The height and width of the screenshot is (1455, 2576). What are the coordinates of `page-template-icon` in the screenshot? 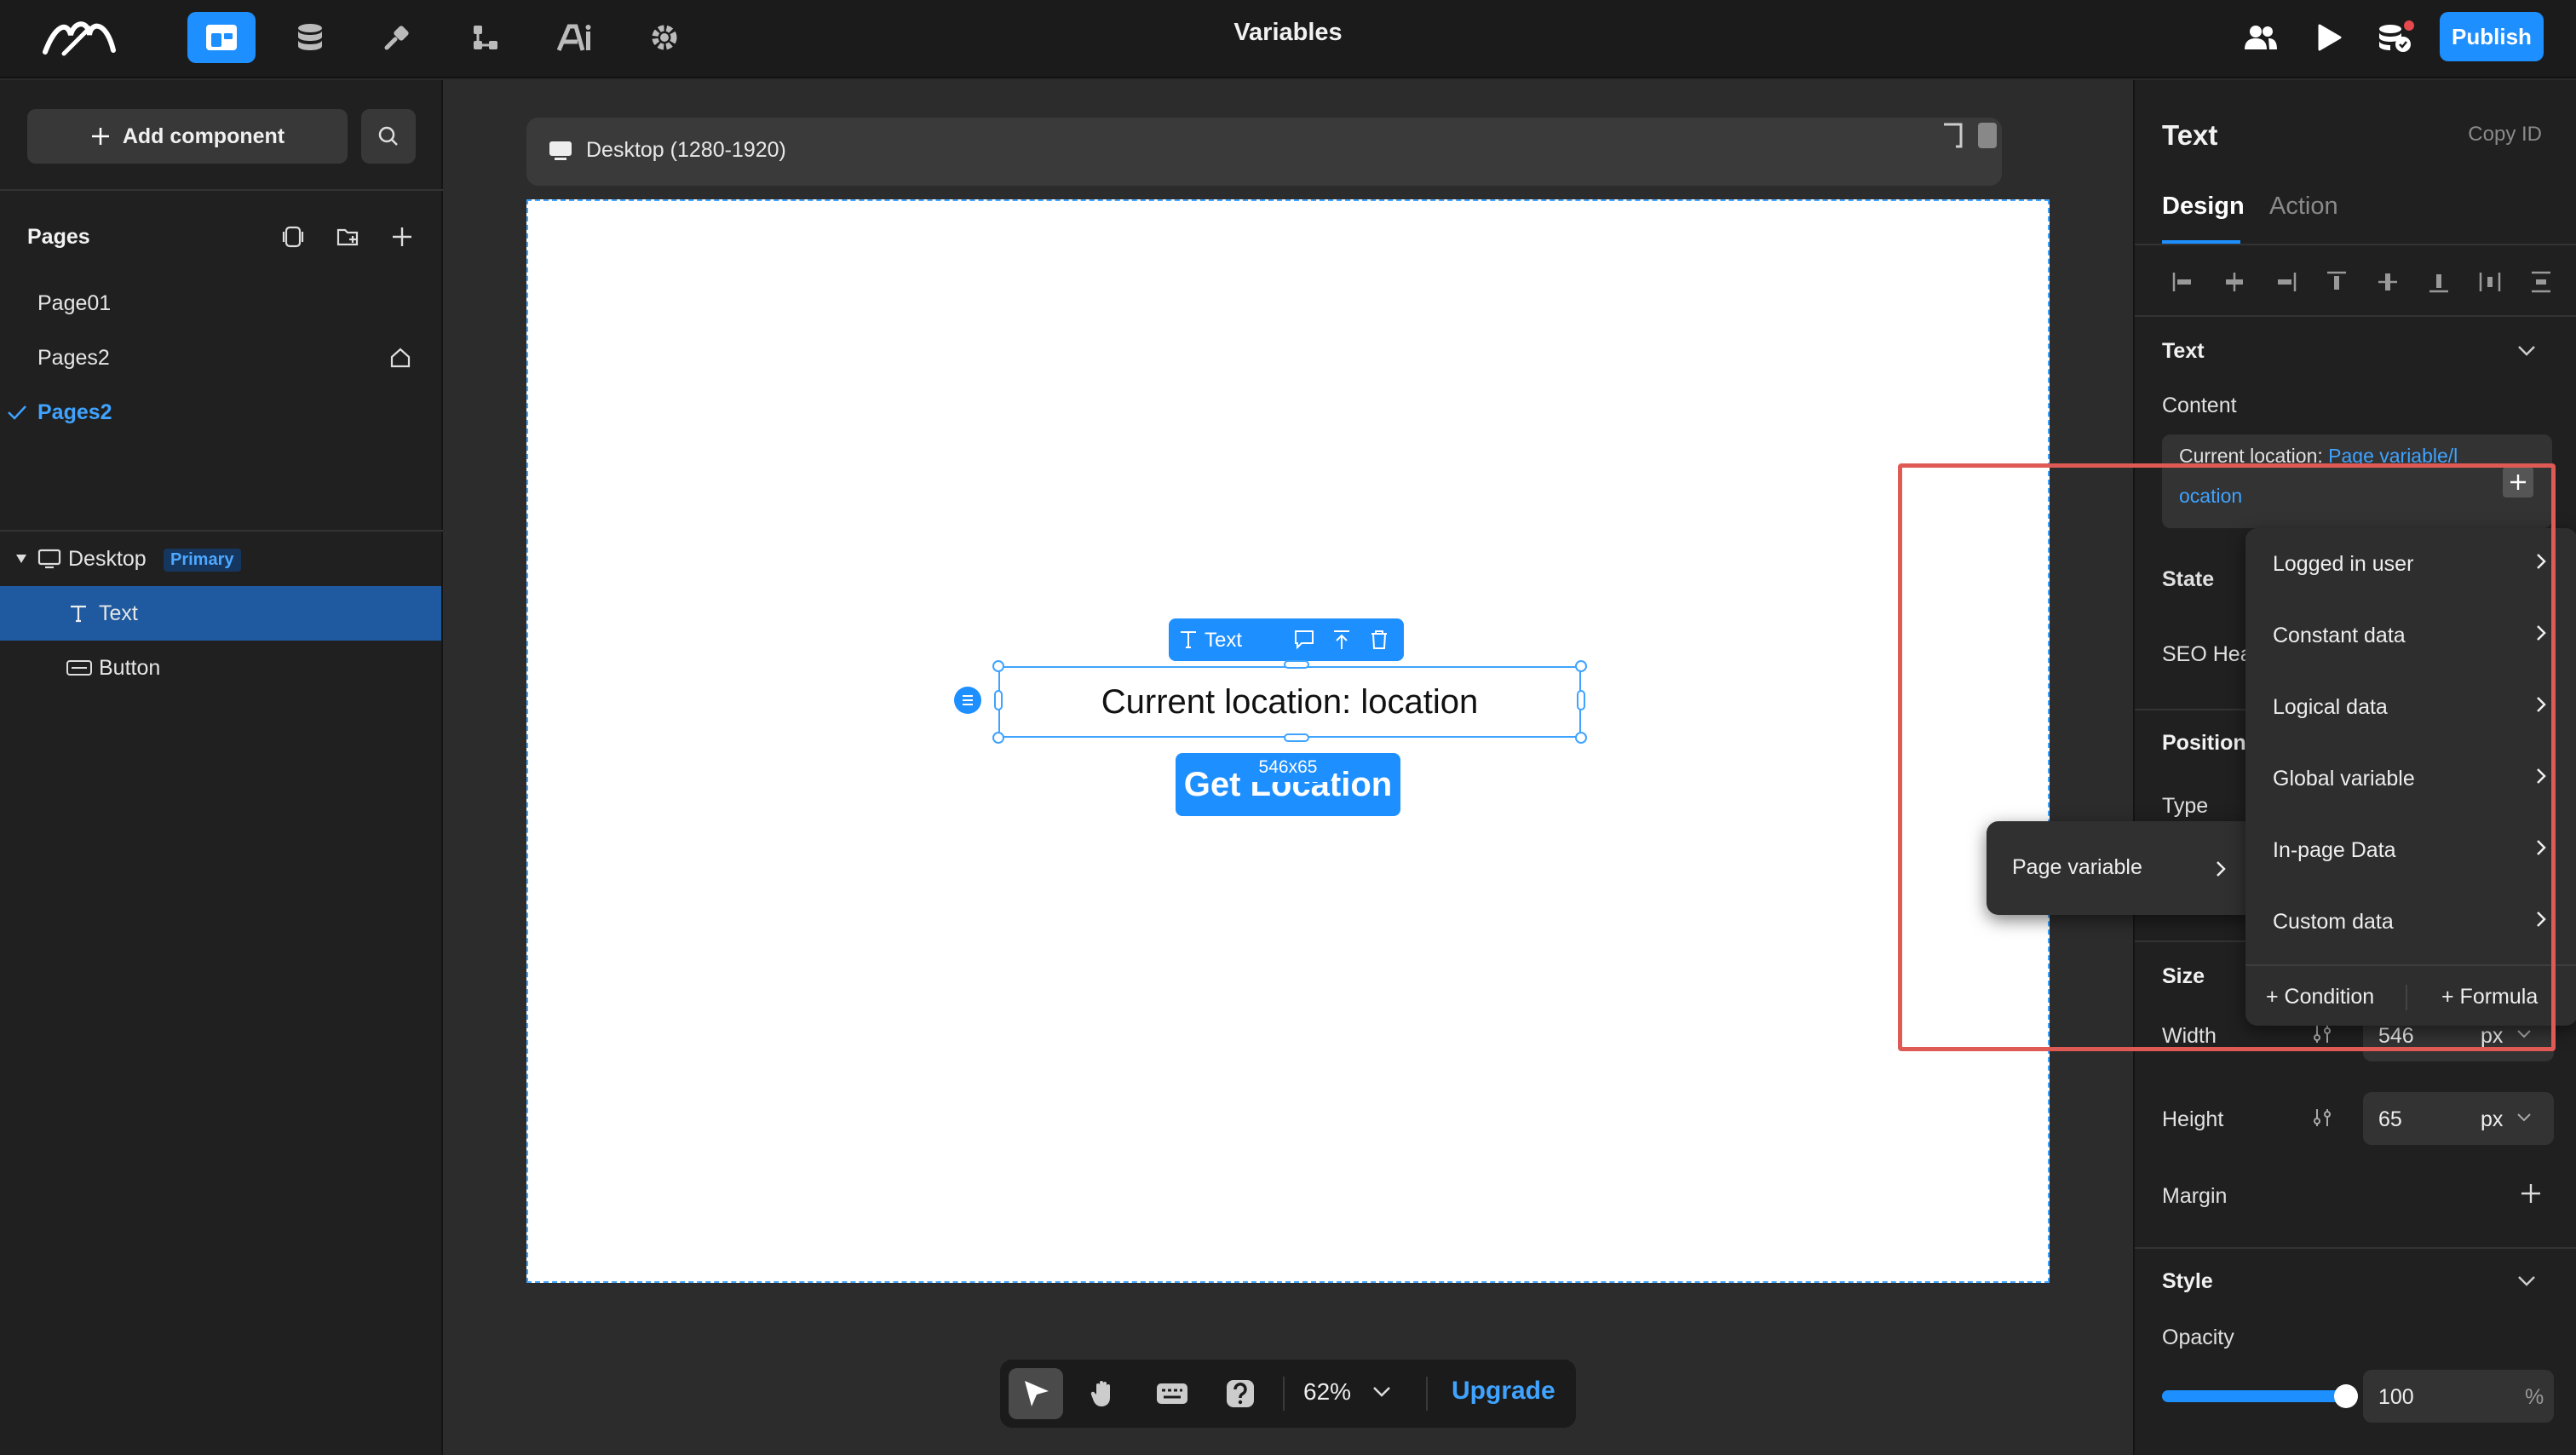 It's located at (293, 236).